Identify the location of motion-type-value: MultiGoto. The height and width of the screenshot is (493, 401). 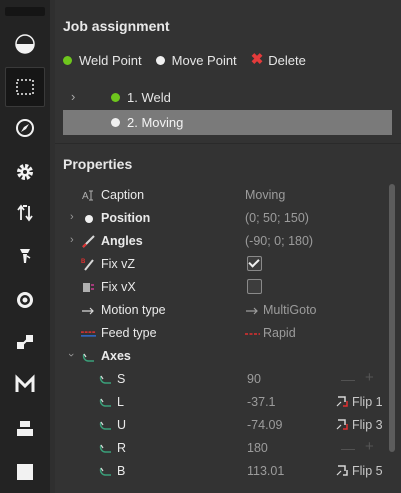
(281, 310).